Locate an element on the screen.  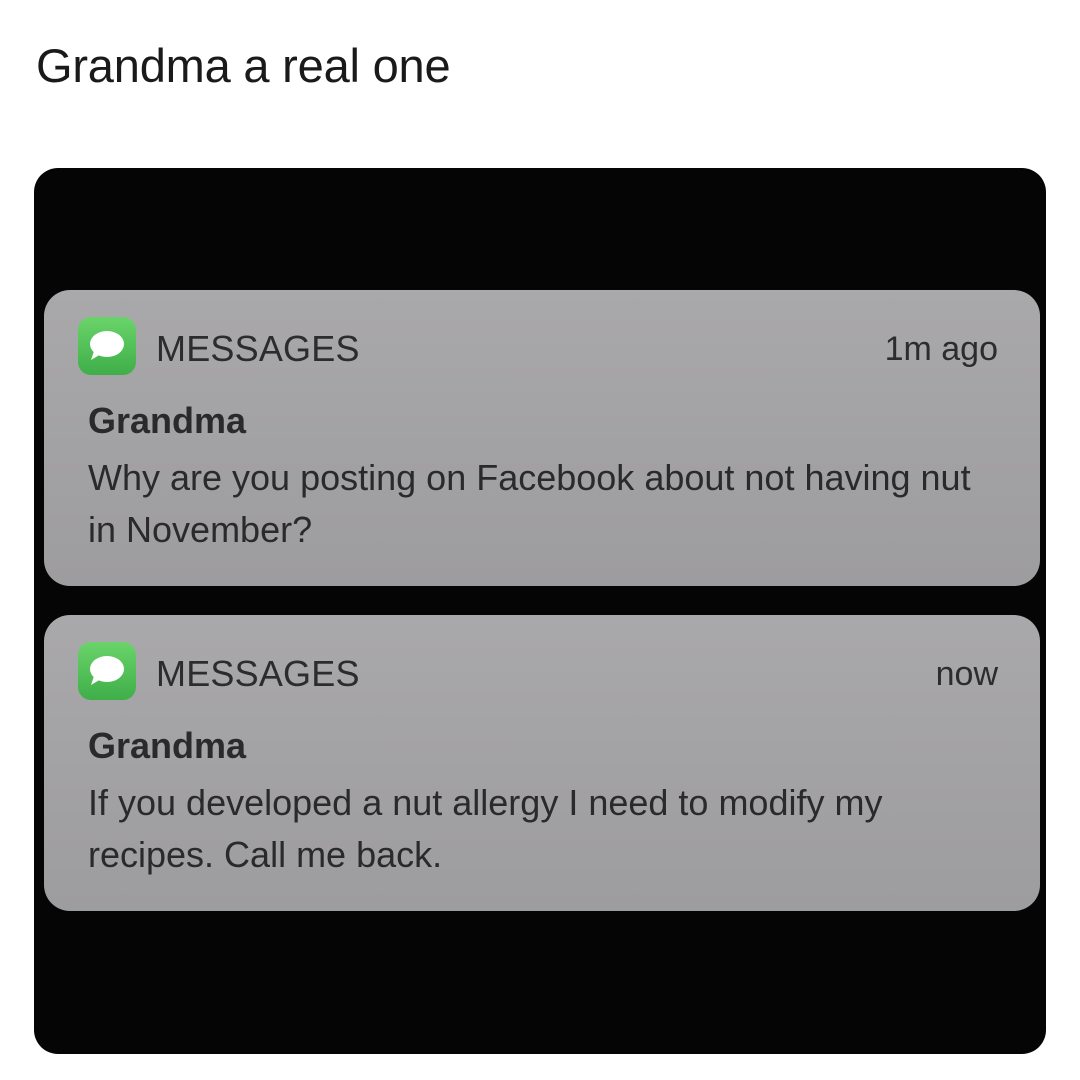
notification-time: 1m ago is located at coordinates (941, 349).